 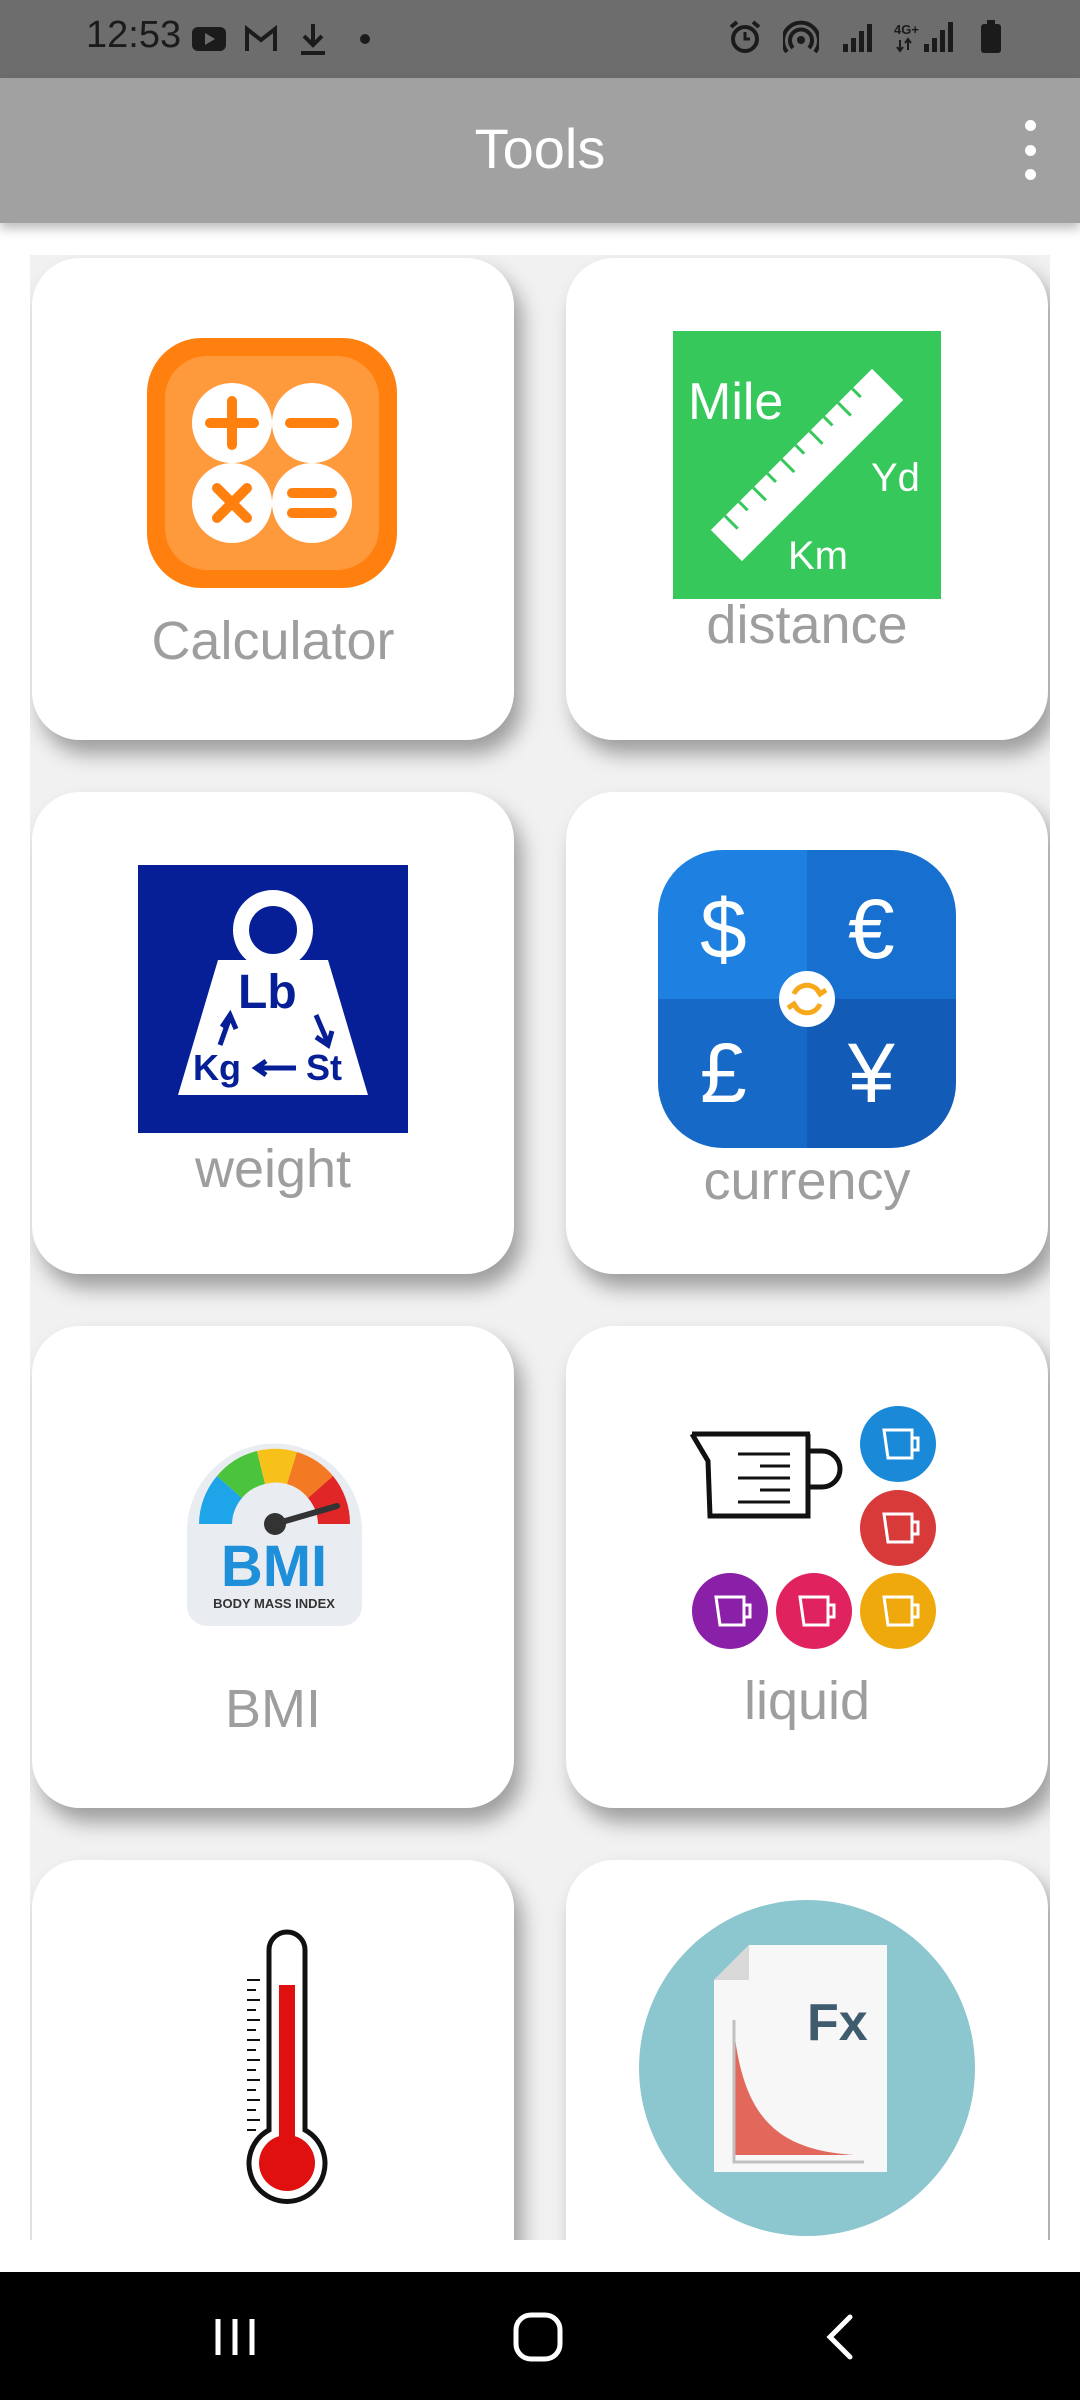 I want to click on weight-st-text: St, so click(x=324, y=1067).